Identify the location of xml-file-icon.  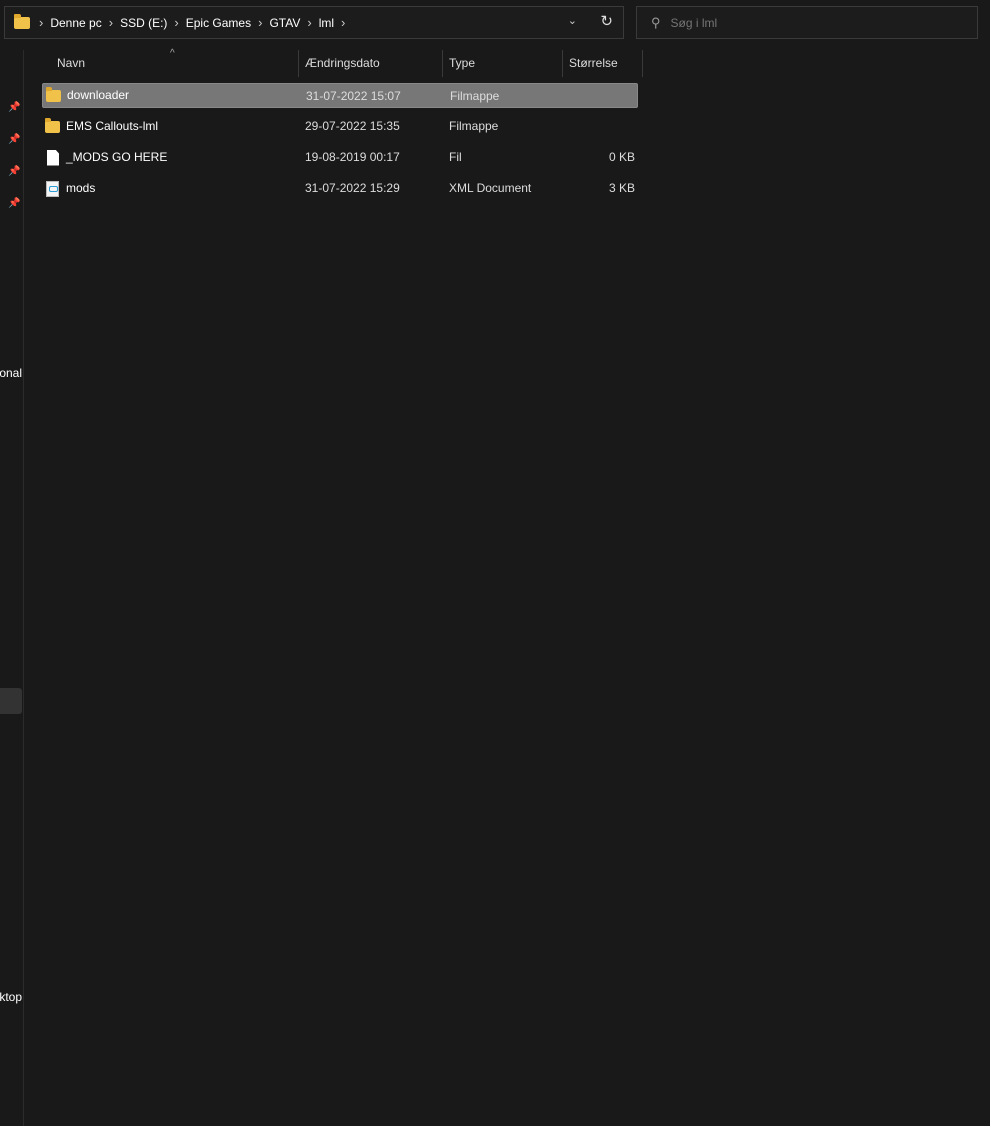
(52, 188).